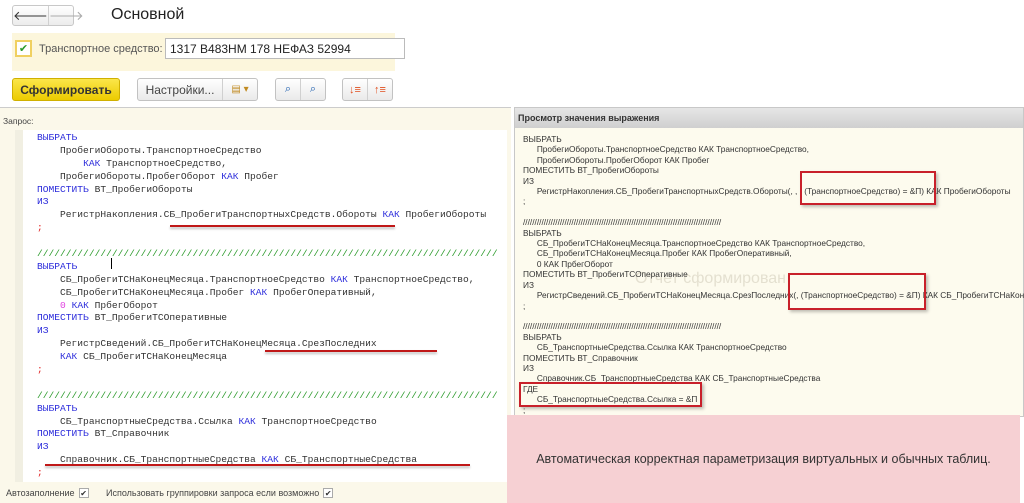  What do you see at coordinates (240, 89) in the screenshot?
I see `variant-dropdown-icon: ▤ ▾` at bounding box center [240, 89].